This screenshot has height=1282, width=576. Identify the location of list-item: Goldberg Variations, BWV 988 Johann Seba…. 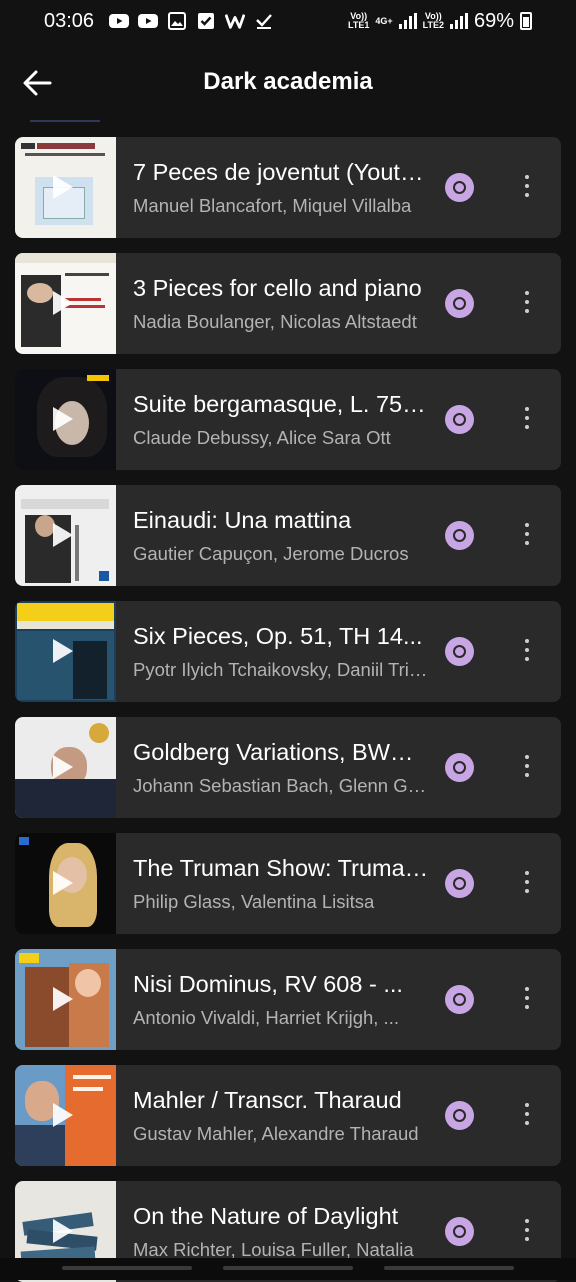
(288, 767).